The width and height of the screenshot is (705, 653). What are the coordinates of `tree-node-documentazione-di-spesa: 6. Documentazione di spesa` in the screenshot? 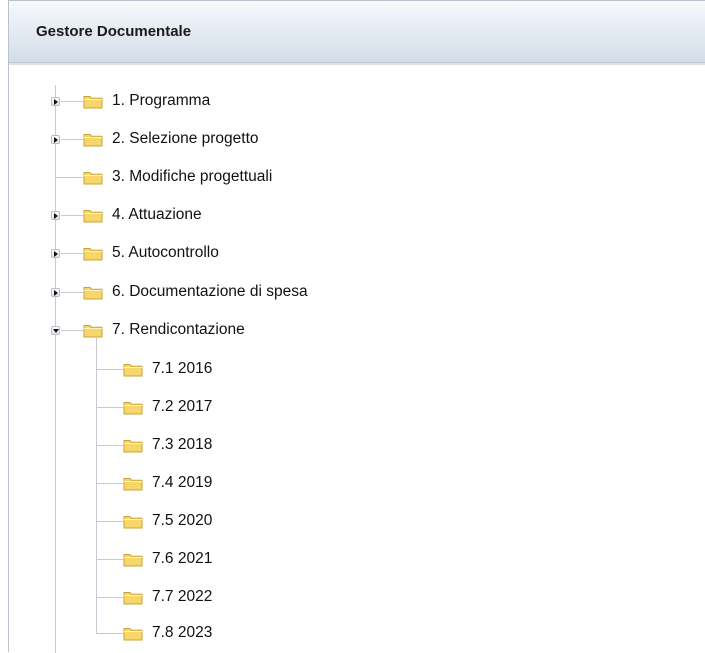 It's located at (195, 292).